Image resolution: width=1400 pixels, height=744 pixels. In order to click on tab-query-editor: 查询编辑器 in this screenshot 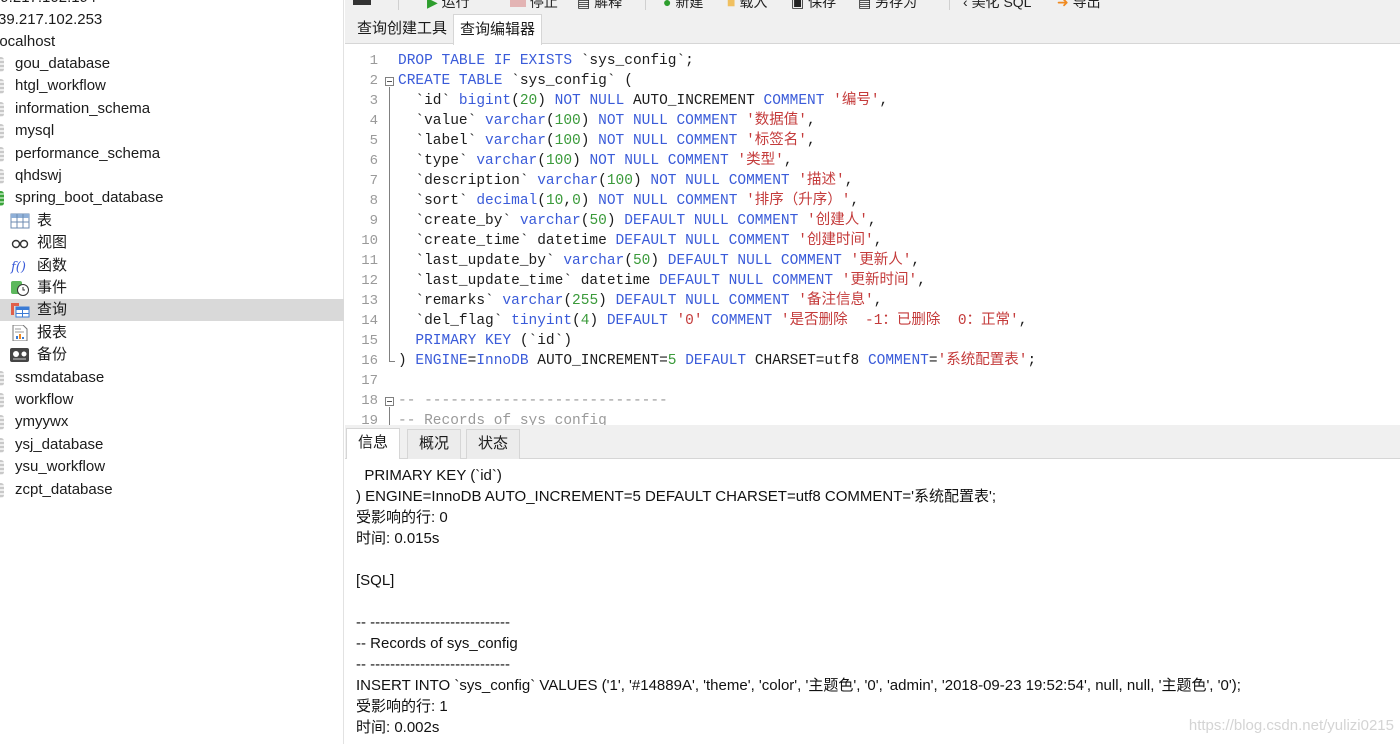, I will do `click(498, 29)`.